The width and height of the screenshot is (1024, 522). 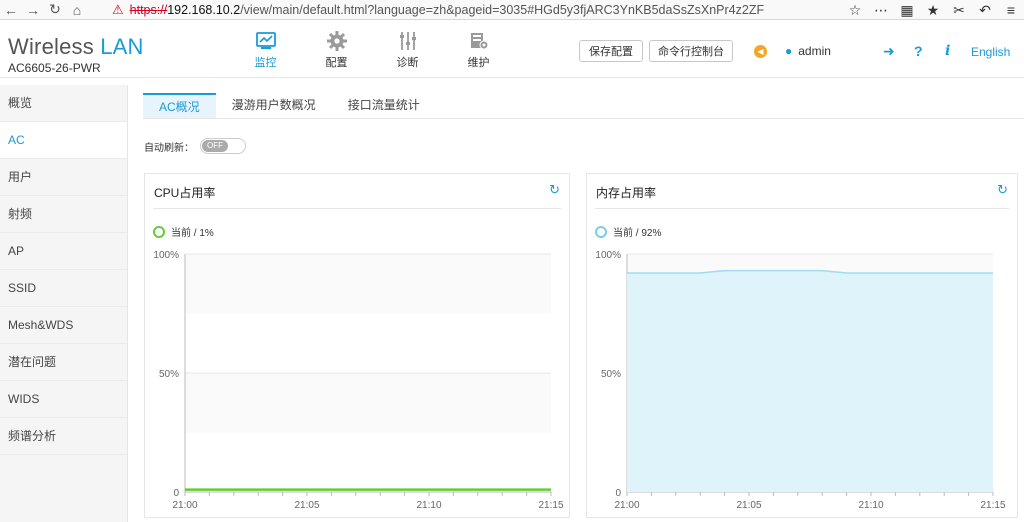 What do you see at coordinates (63, 288) in the screenshot?
I see `sidebar-item-ssid: SSID` at bounding box center [63, 288].